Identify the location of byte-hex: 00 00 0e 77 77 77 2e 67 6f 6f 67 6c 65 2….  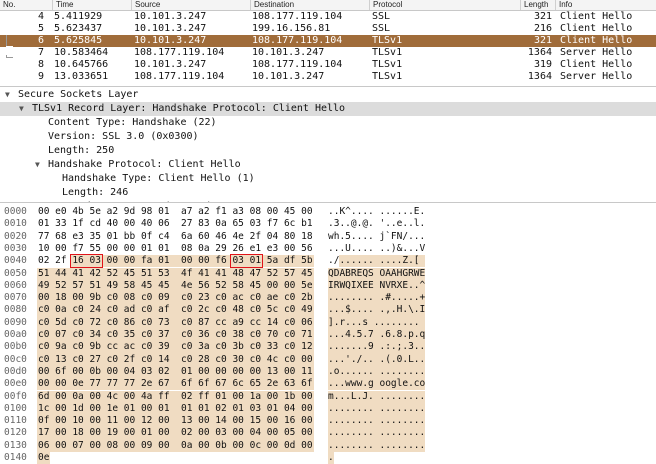
(183, 384).